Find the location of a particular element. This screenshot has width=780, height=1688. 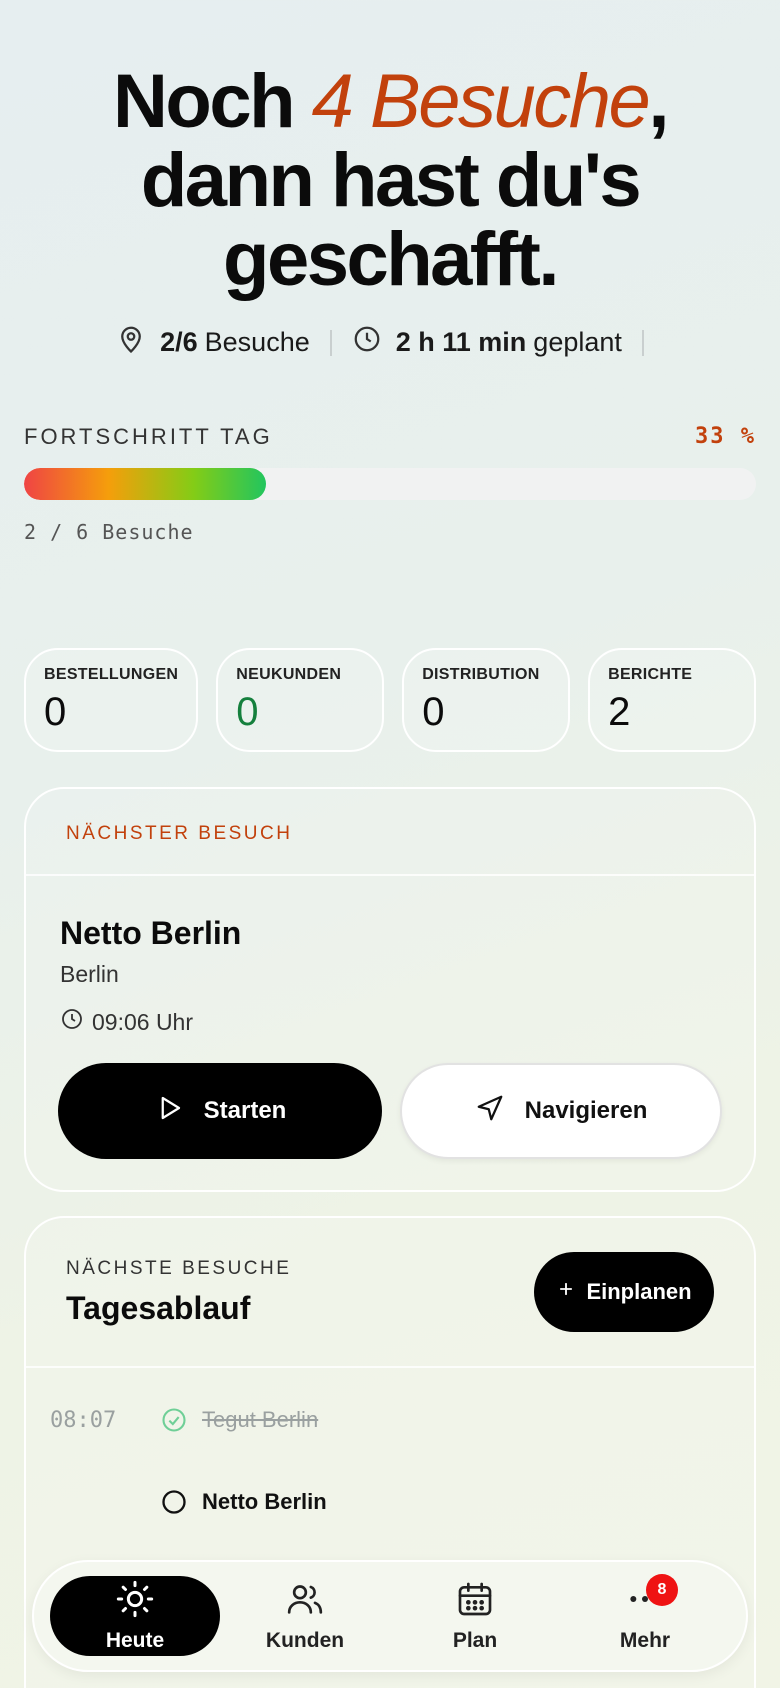

tab-customers: Kunden is located at coordinates (305, 1616).